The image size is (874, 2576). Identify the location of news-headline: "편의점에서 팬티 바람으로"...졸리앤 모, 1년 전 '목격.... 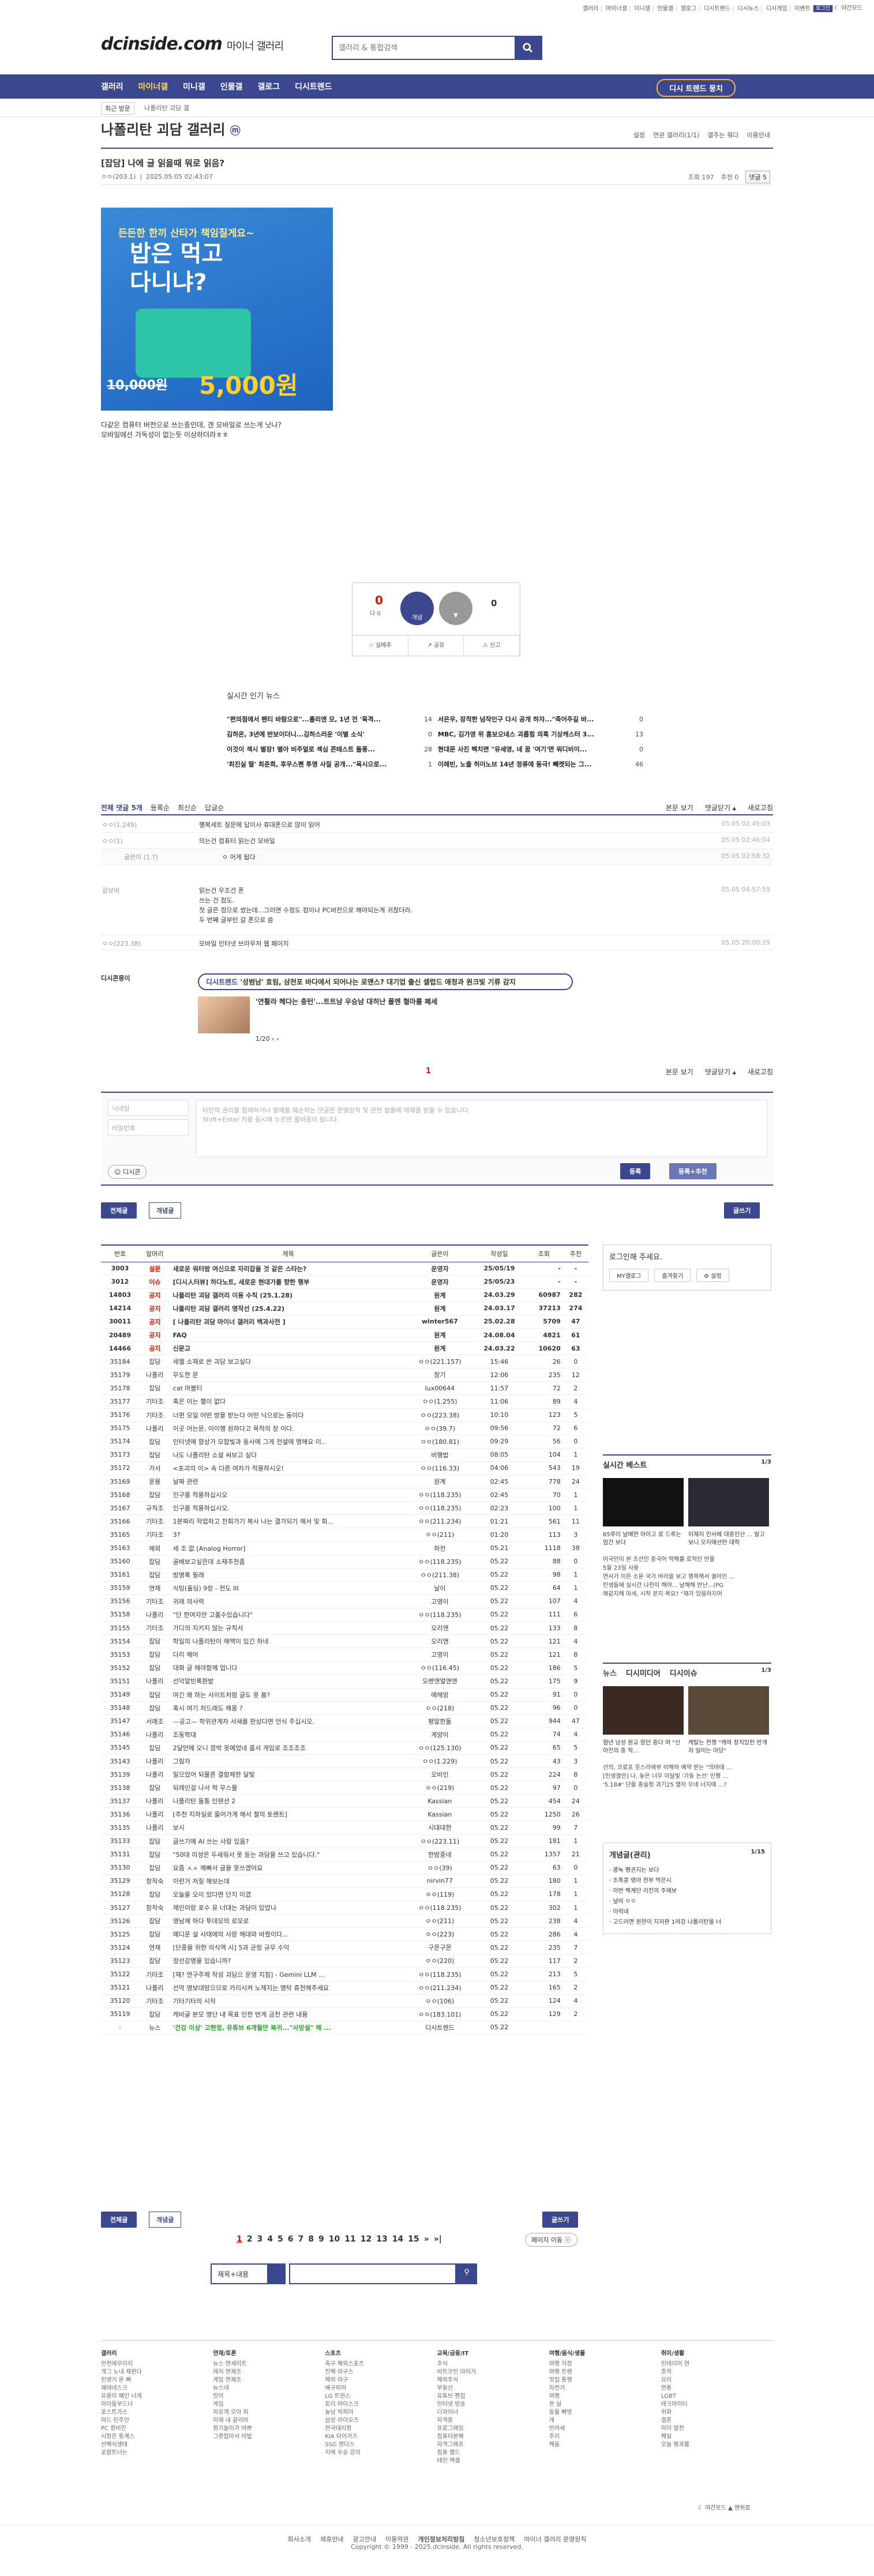
(304, 719).